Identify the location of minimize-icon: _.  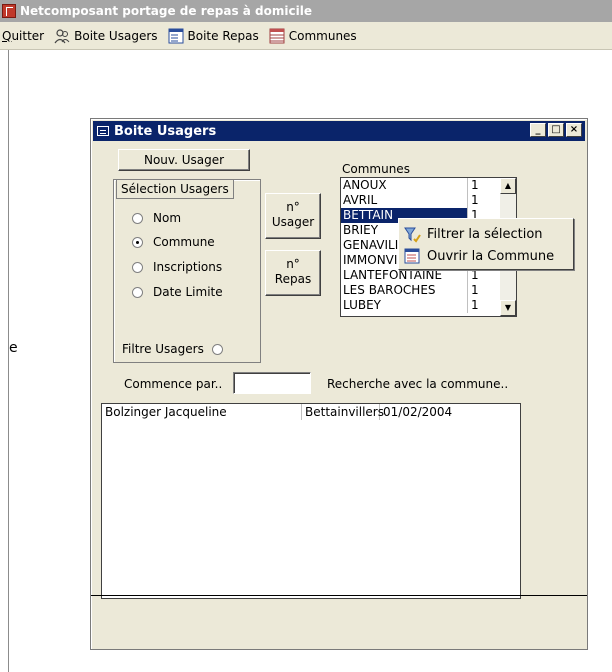
(538, 130).